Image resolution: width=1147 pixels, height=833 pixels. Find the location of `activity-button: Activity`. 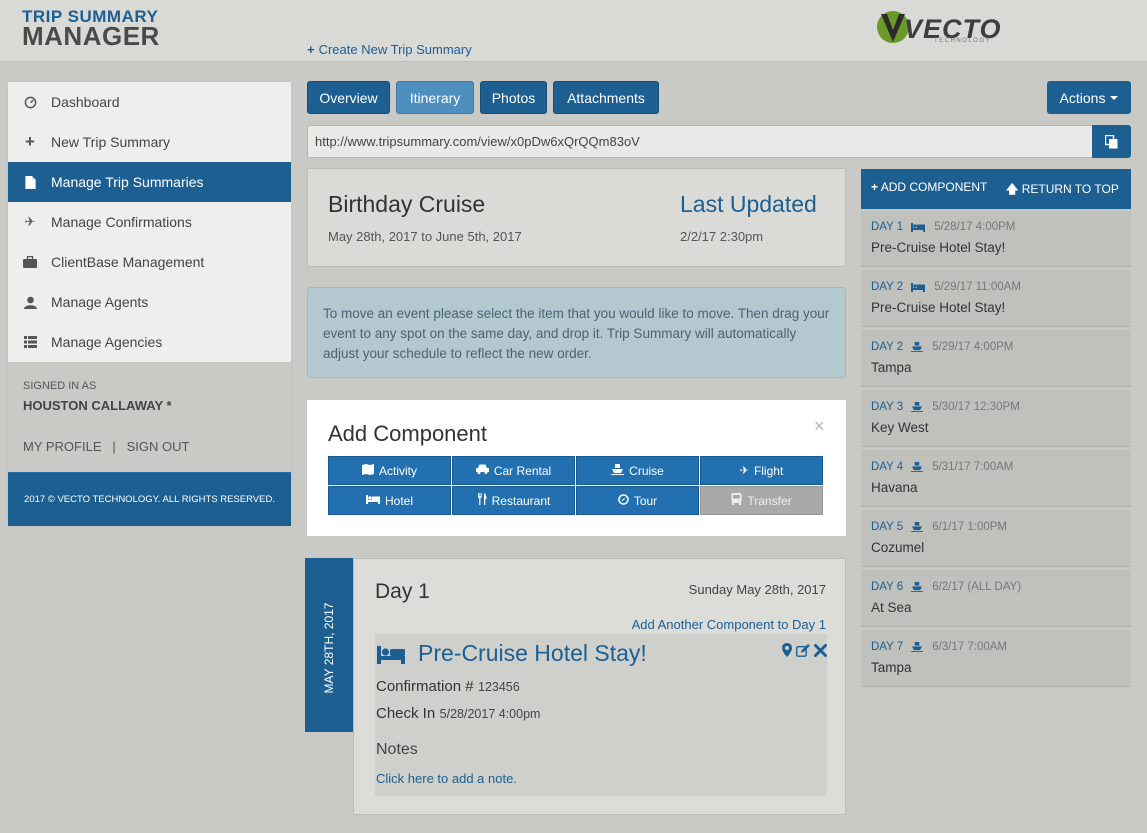

activity-button: Activity is located at coordinates (389, 470).